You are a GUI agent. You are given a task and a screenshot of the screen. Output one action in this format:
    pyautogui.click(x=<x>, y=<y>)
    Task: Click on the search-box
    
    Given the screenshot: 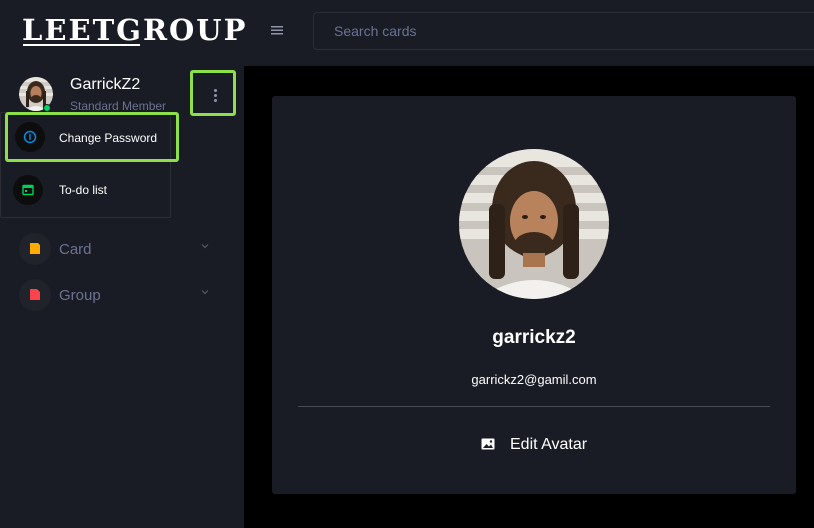 What is the action you would take?
    pyautogui.click(x=563, y=31)
    